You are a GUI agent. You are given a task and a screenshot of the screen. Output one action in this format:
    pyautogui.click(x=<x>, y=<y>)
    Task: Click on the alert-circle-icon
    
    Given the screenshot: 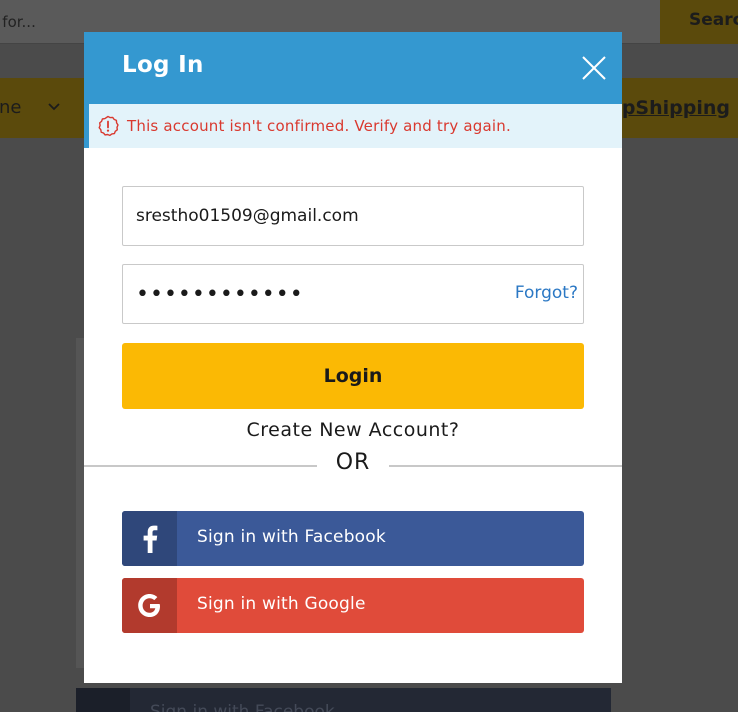 What is the action you would take?
    pyautogui.click(x=108, y=126)
    